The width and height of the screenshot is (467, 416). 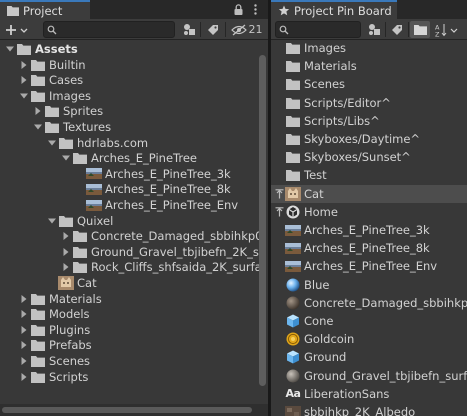 I want to click on vertical-scrollbar, so click(x=262, y=220).